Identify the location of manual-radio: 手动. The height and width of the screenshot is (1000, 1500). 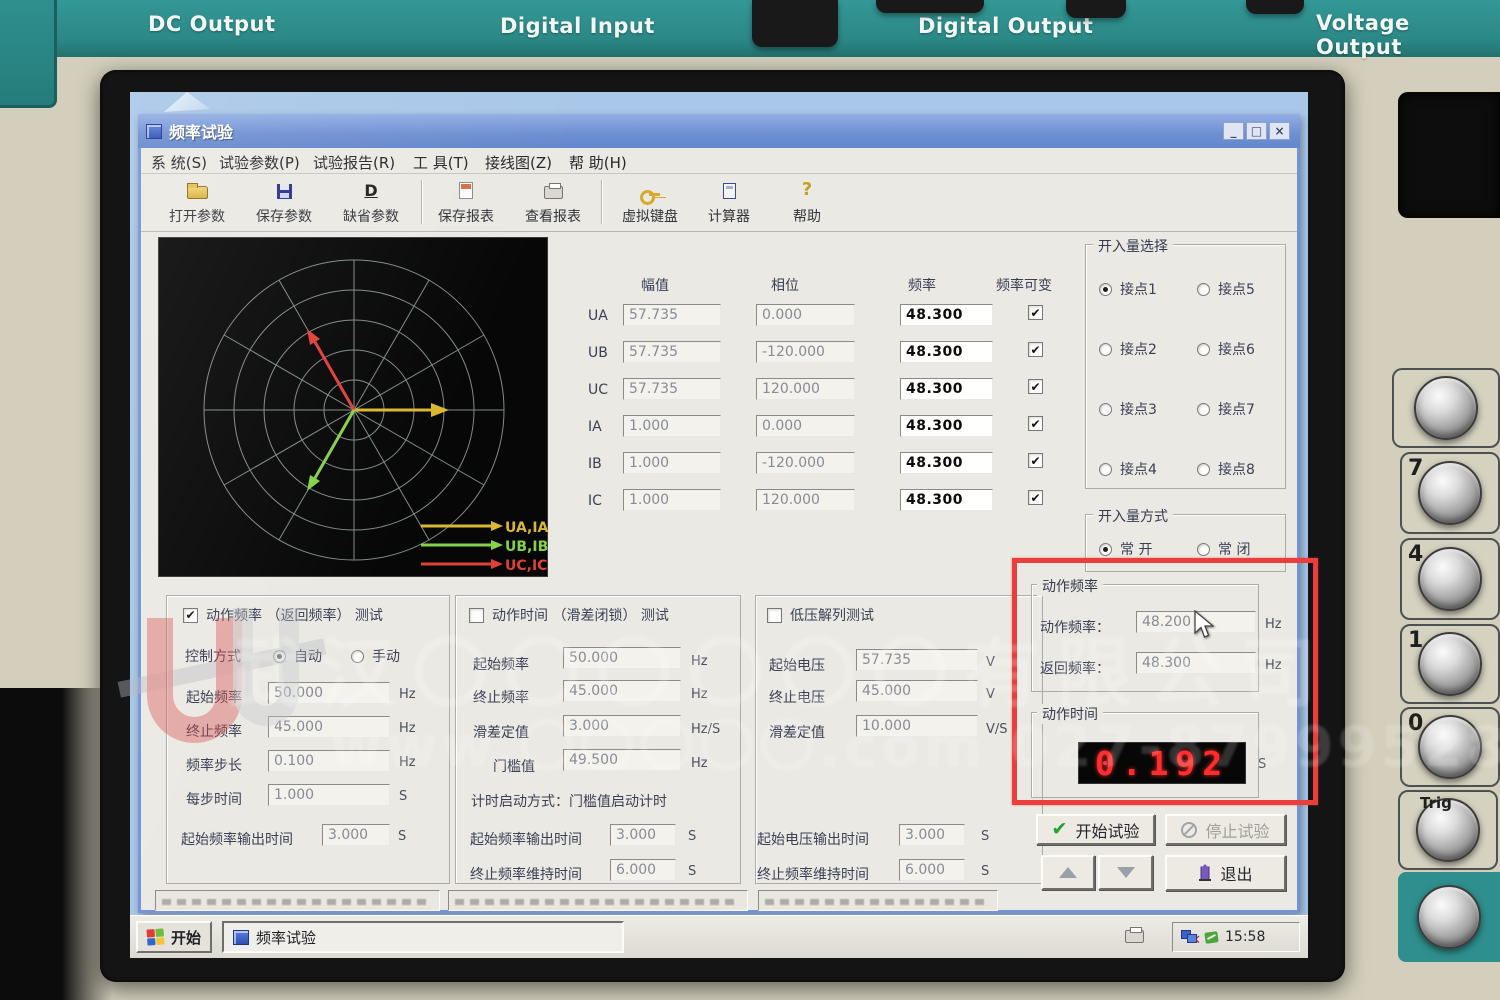
(375, 656).